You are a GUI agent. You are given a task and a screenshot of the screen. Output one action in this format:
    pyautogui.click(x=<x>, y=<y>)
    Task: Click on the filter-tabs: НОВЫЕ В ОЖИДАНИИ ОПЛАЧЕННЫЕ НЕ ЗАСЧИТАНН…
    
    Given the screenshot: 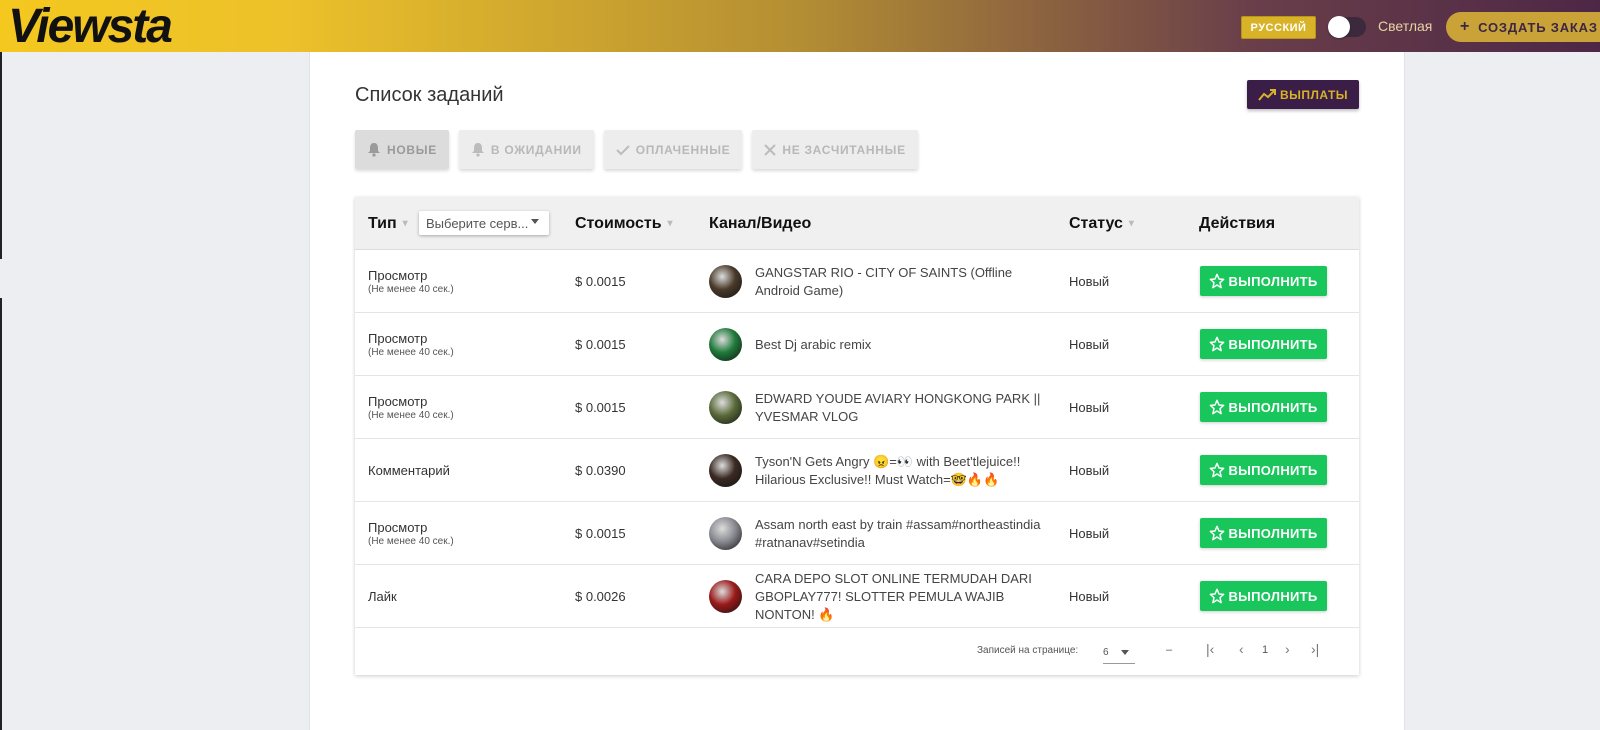 What is the action you would take?
    pyautogui.click(x=636, y=149)
    